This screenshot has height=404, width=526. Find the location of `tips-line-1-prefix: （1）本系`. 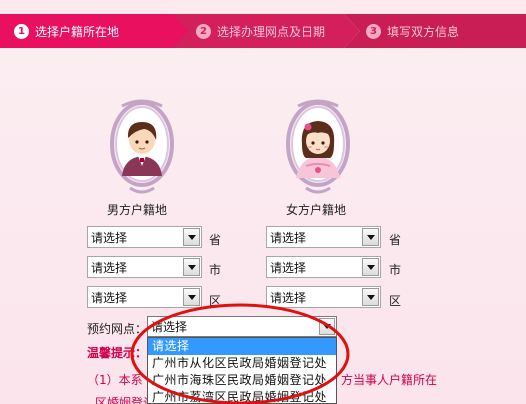

tips-line-1-prefix: （1）本系 is located at coordinates (115, 380).